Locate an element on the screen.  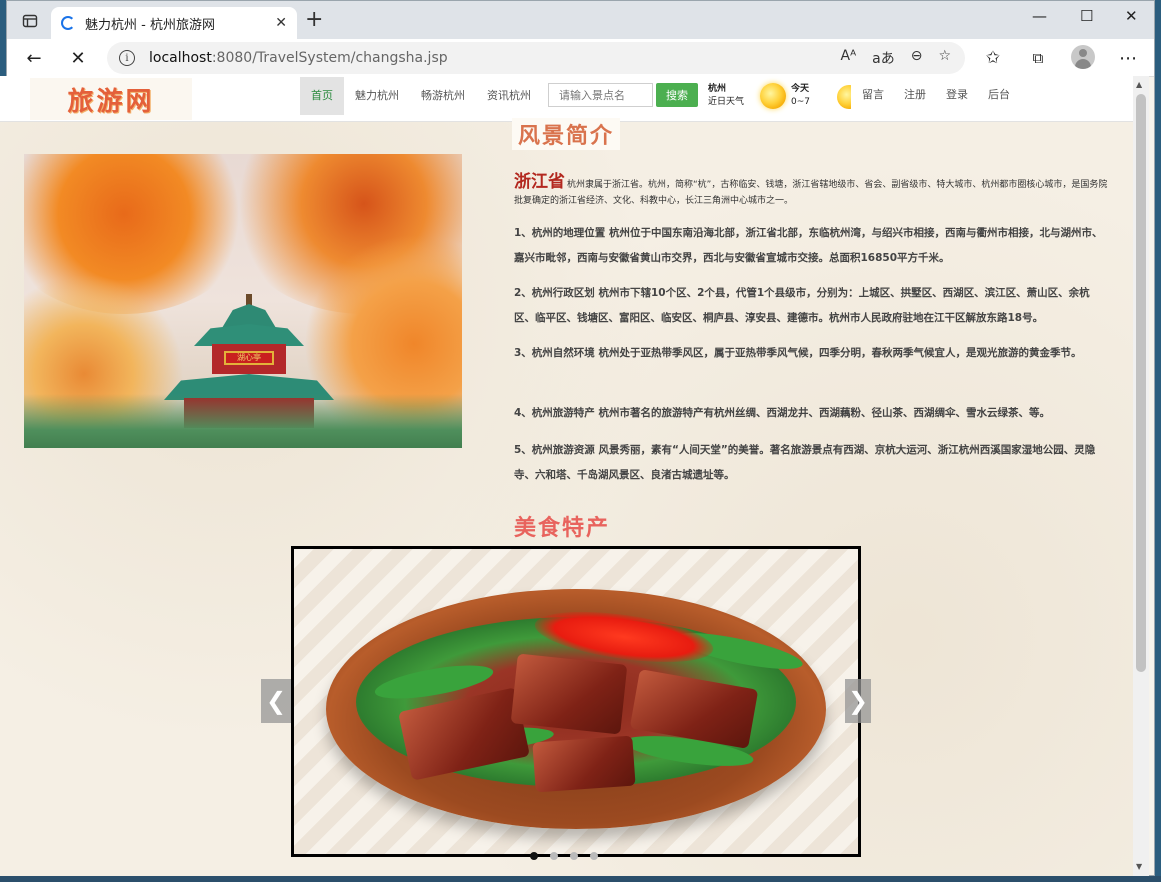
page-scrollbar: ▲ ▼ is located at coordinates (1141, 476).